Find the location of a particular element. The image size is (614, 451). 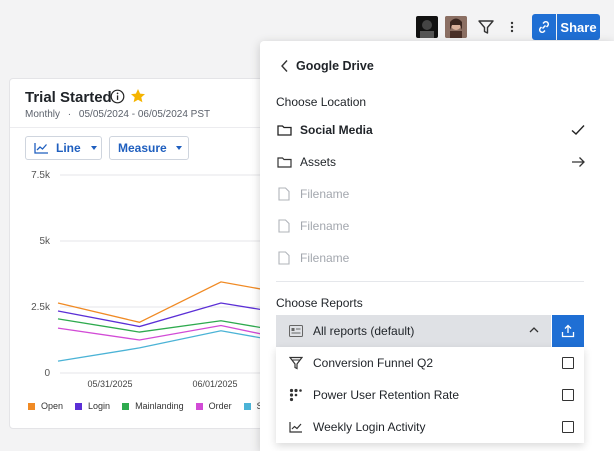

star-icon is located at coordinates (138, 96).